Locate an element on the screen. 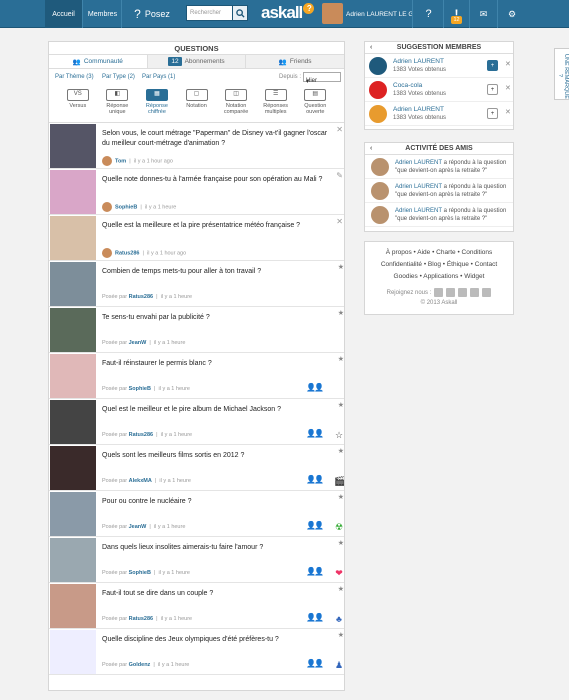 The image size is (569, 700). filter-theme: Par Thème (3) is located at coordinates (74, 77).